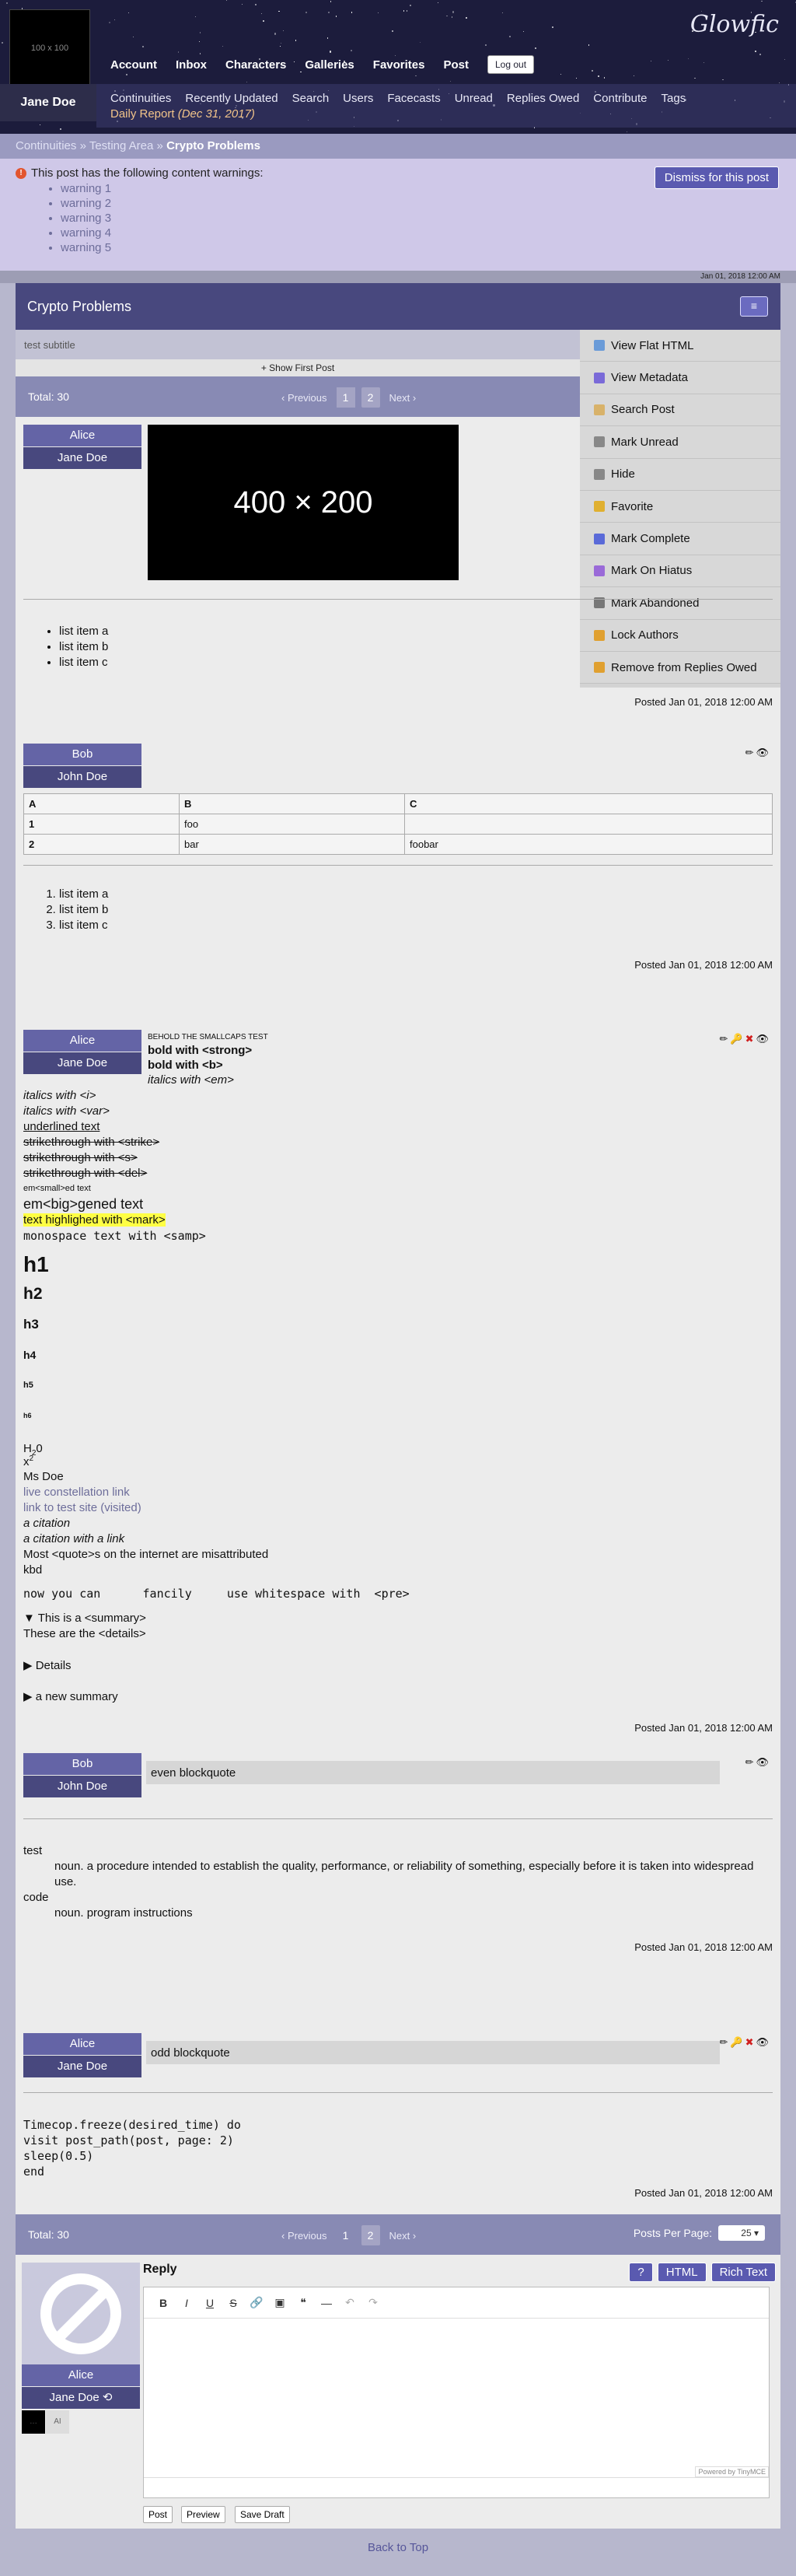 The height and width of the screenshot is (2576, 796). Describe the element at coordinates (456, 65) in the screenshot. I see `nav-post: Post` at that location.